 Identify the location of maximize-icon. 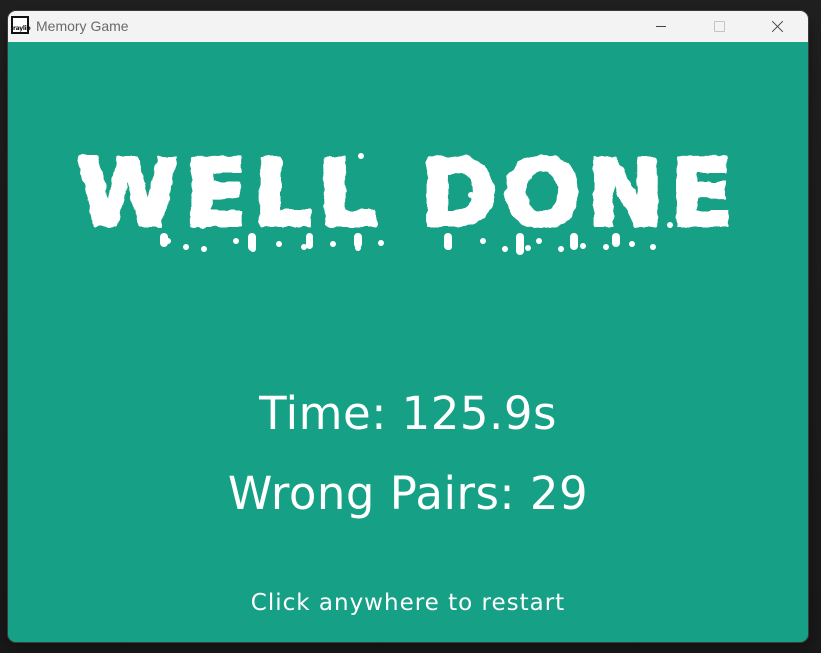
(719, 26).